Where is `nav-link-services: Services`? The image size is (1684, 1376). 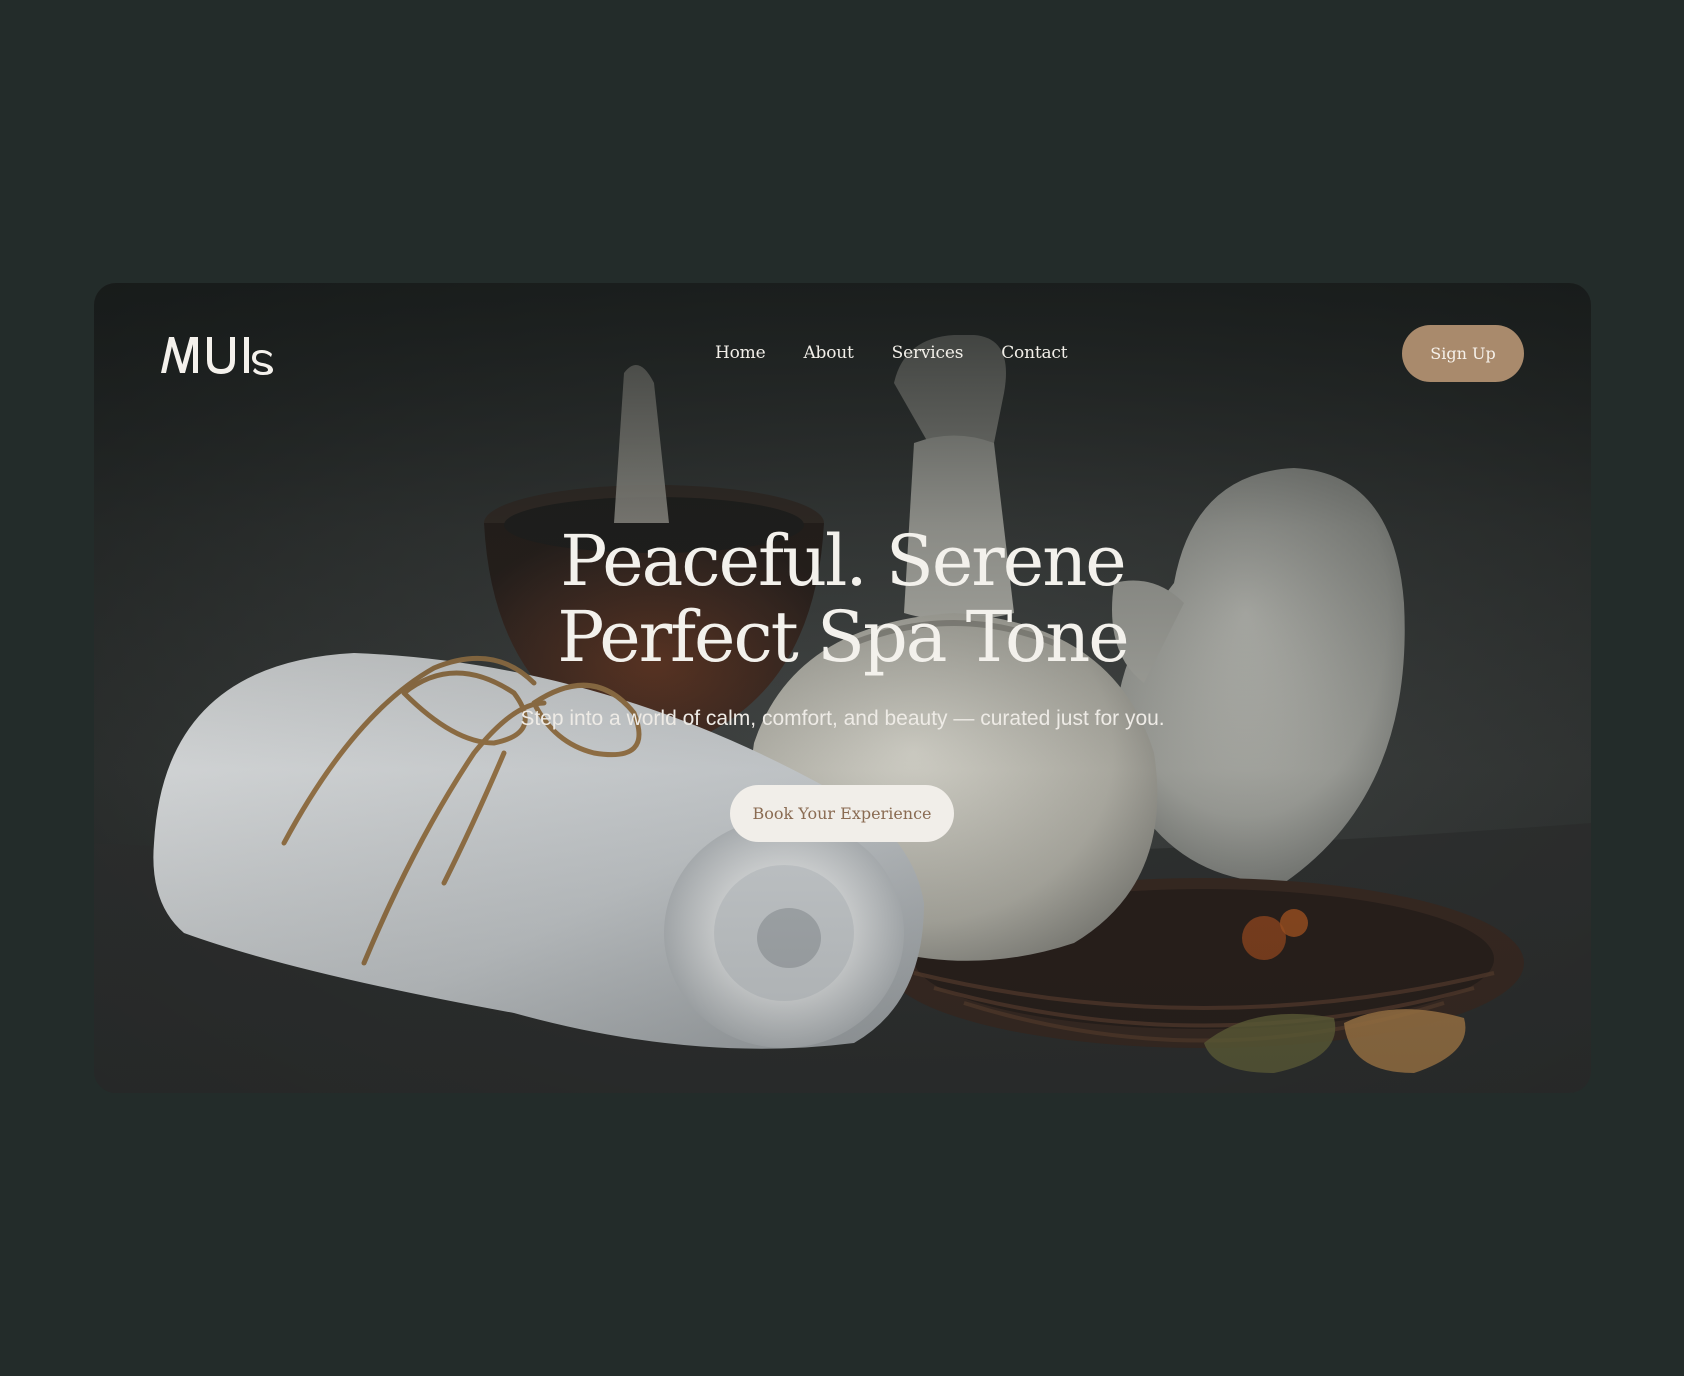
nav-link-services: Services is located at coordinates (928, 353).